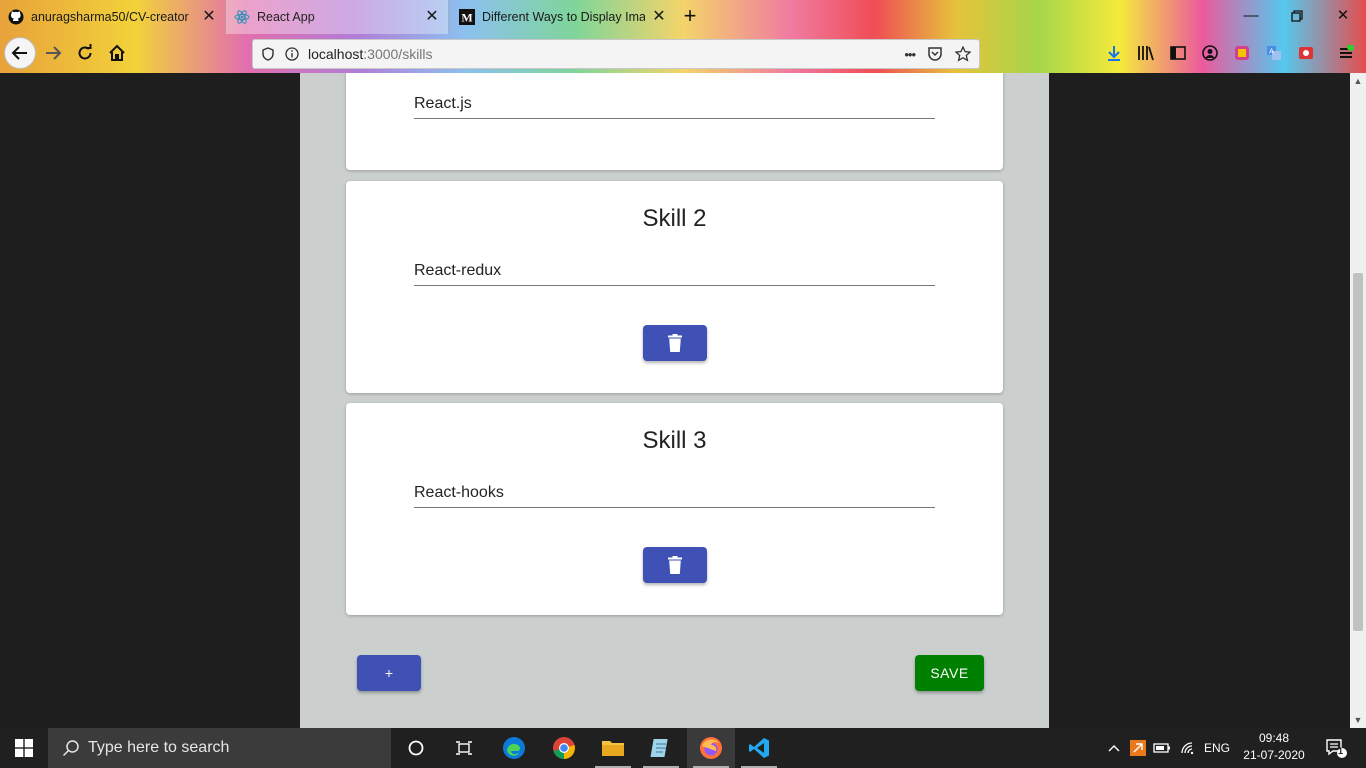 The width and height of the screenshot is (1366, 768). I want to click on wifi-icon, so click(1187, 748).